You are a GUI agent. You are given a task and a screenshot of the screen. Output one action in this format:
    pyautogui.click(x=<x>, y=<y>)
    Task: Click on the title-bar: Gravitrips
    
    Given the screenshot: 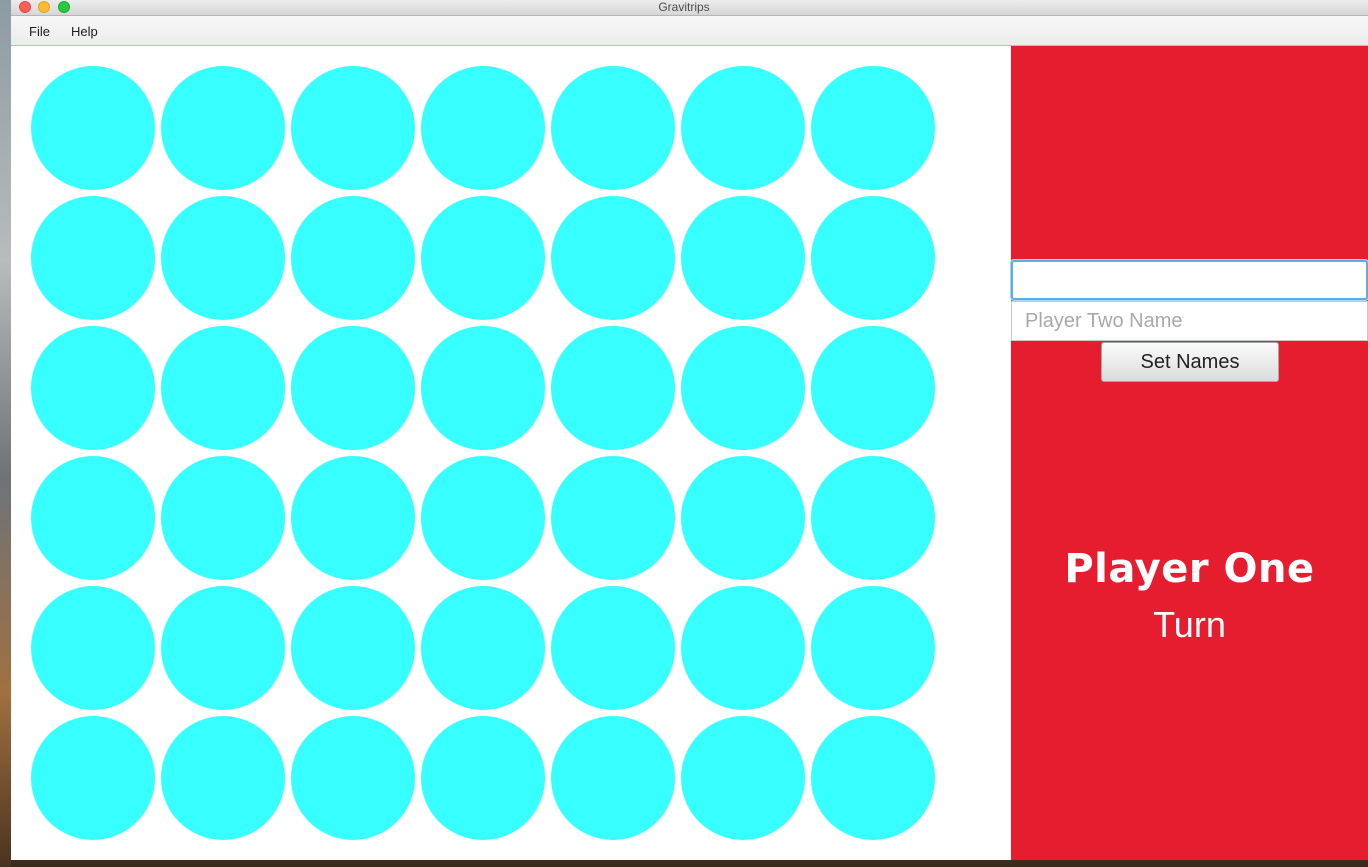 What is the action you would take?
    pyautogui.click(x=689, y=8)
    